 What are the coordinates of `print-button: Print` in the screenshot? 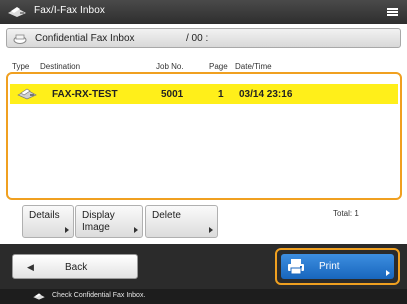 It's located at (337, 266).